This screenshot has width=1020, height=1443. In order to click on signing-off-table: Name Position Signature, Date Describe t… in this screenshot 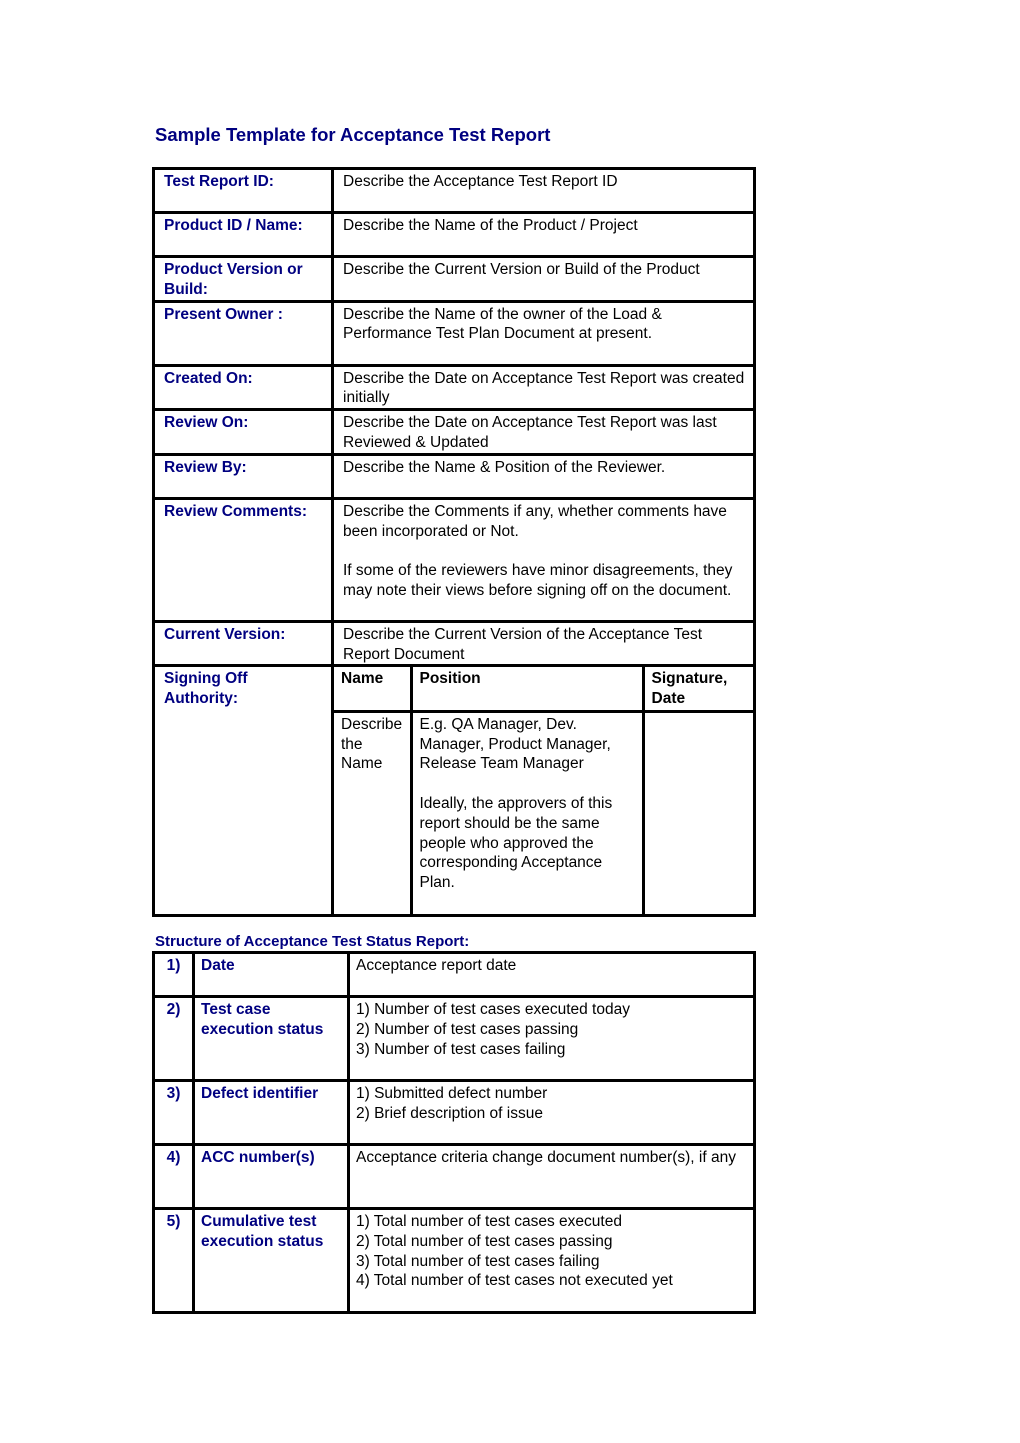, I will do `click(543, 791)`.